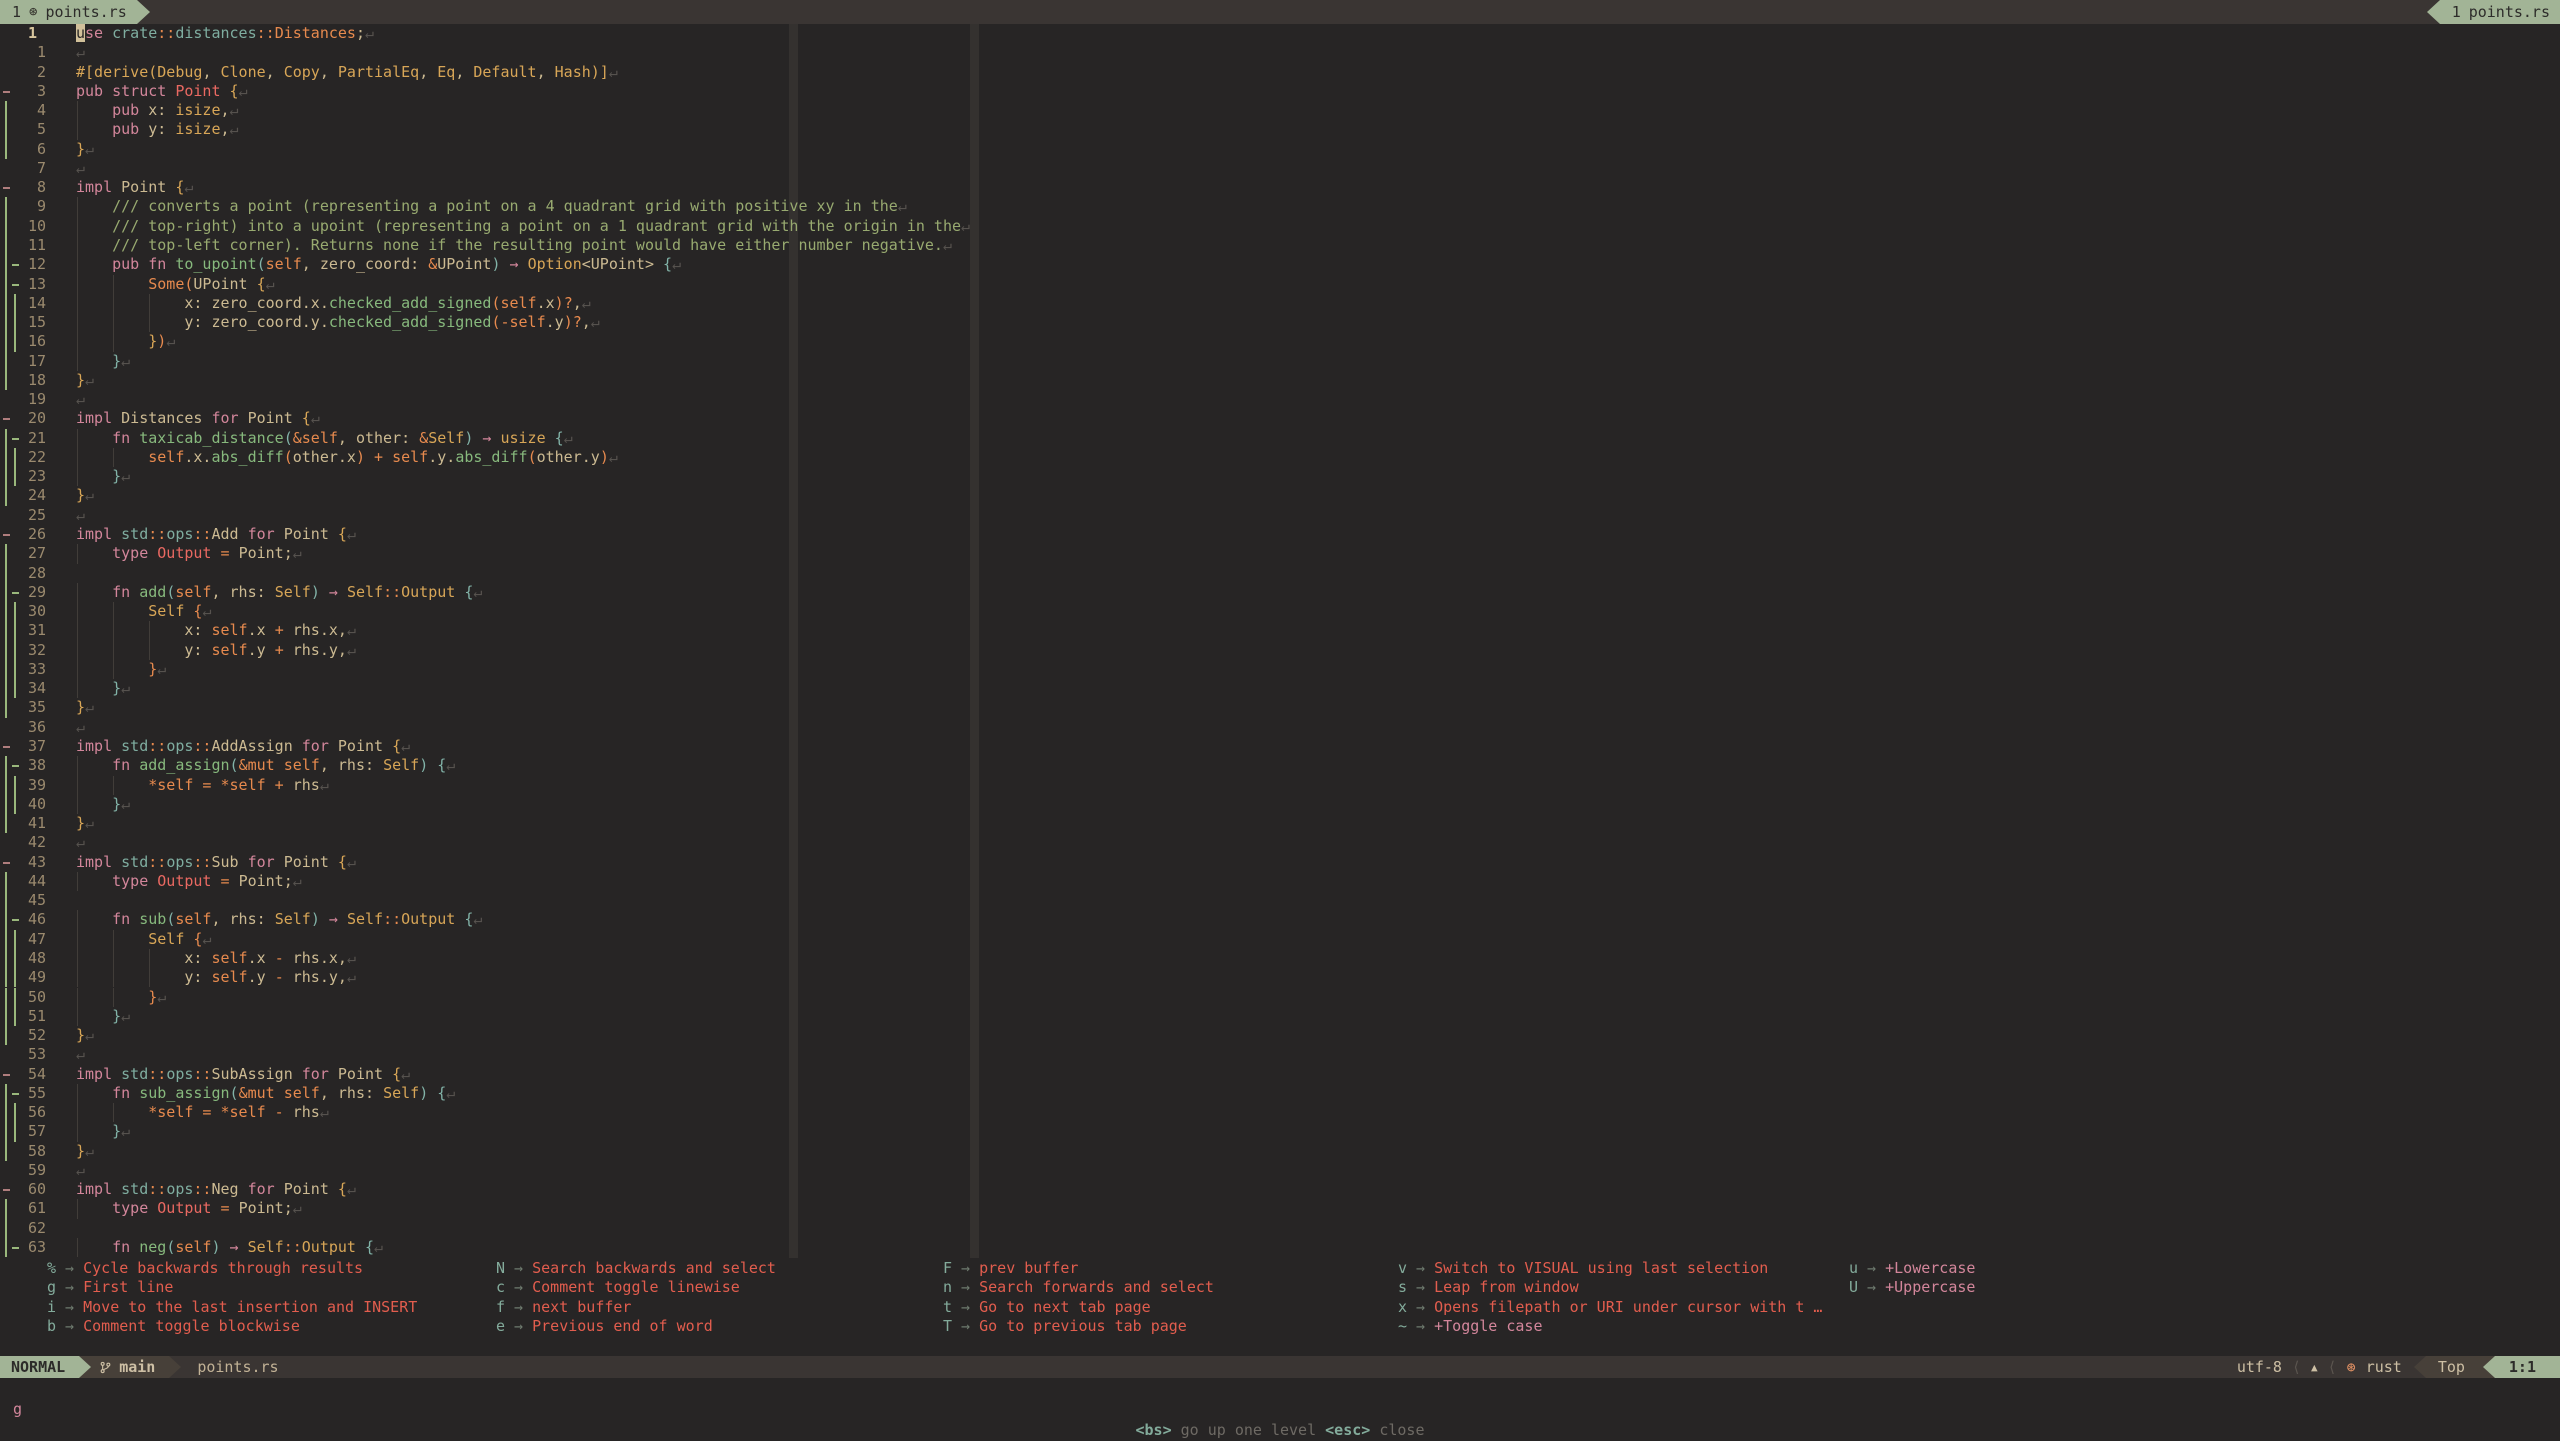  I want to click on code-line: 8 impl Point {↵, so click(1280, 187).